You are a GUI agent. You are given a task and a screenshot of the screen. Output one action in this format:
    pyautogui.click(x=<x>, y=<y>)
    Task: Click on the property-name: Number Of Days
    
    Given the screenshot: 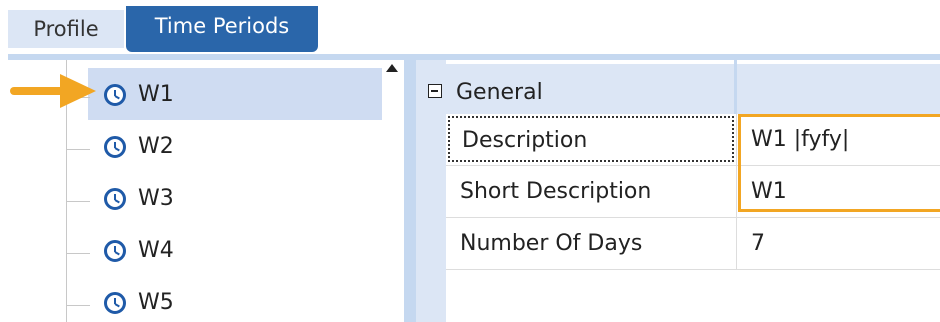 What is the action you would take?
    pyautogui.click(x=551, y=243)
    